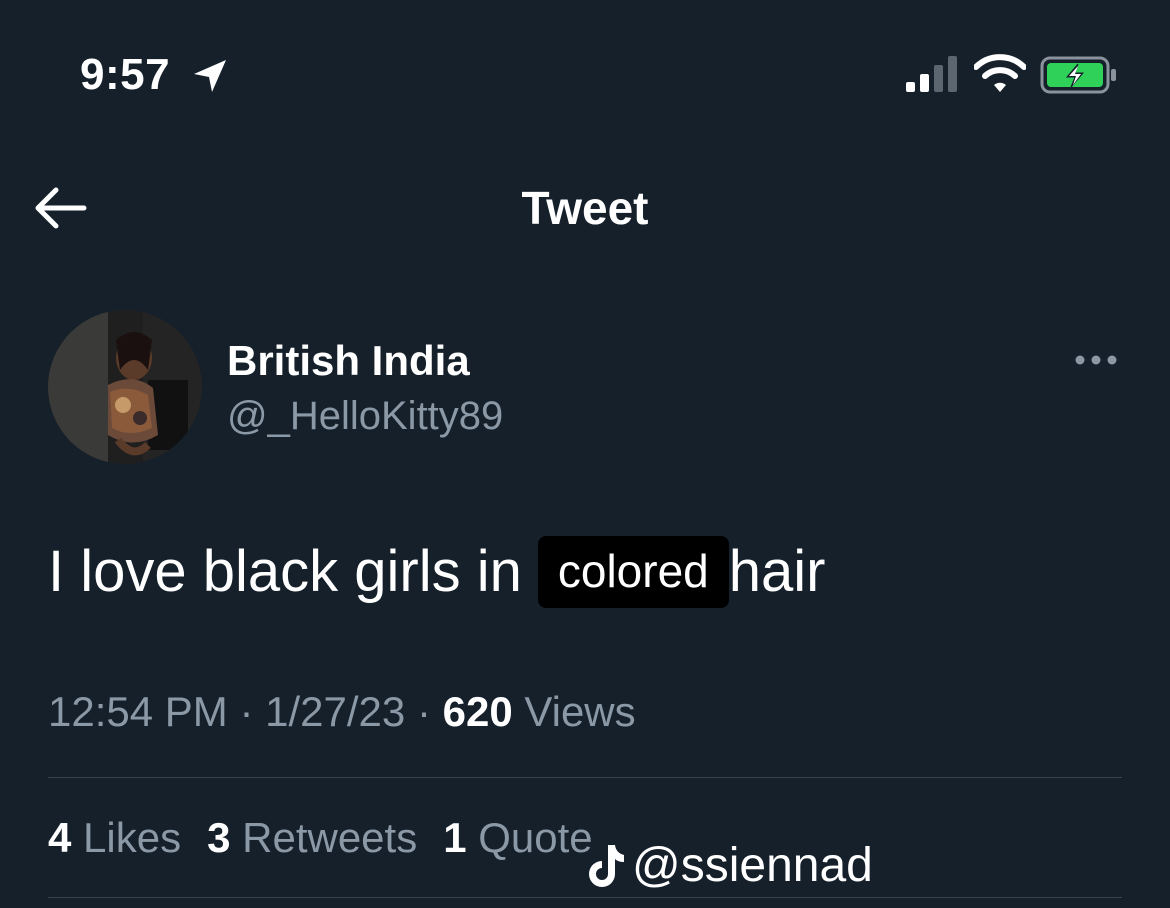  What do you see at coordinates (606, 866) in the screenshot?
I see `tiktok-icon` at bounding box center [606, 866].